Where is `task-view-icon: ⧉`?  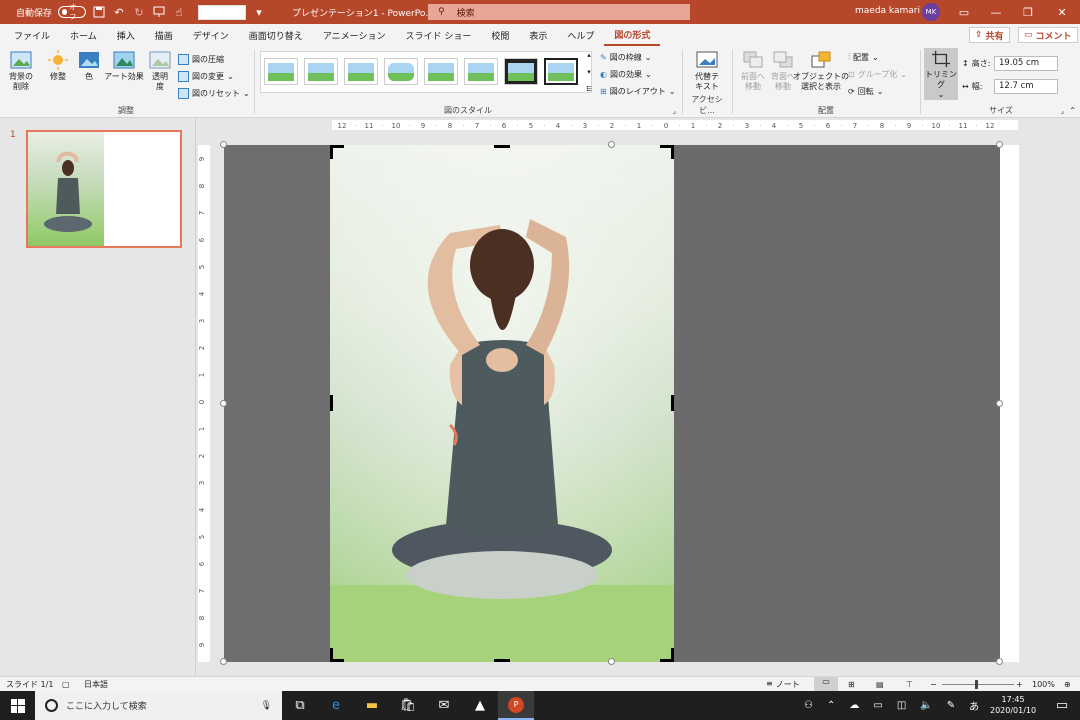
task-view-icon: ⧉ is located at coordinates (300, 705).